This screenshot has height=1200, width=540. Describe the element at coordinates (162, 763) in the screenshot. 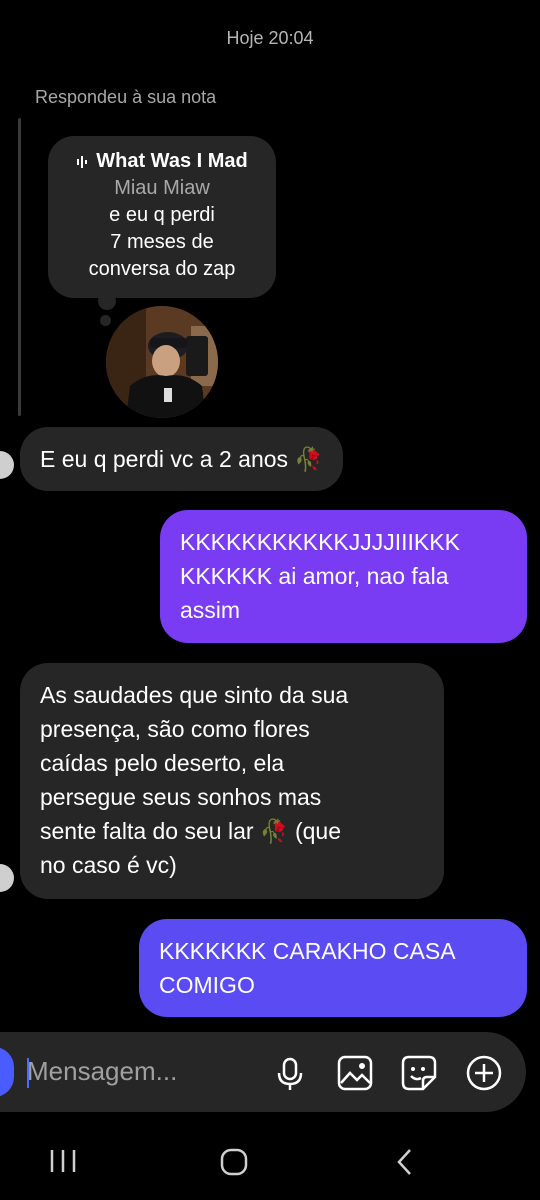

I see `message-line: caídas pelo deserto, ela` at that location.